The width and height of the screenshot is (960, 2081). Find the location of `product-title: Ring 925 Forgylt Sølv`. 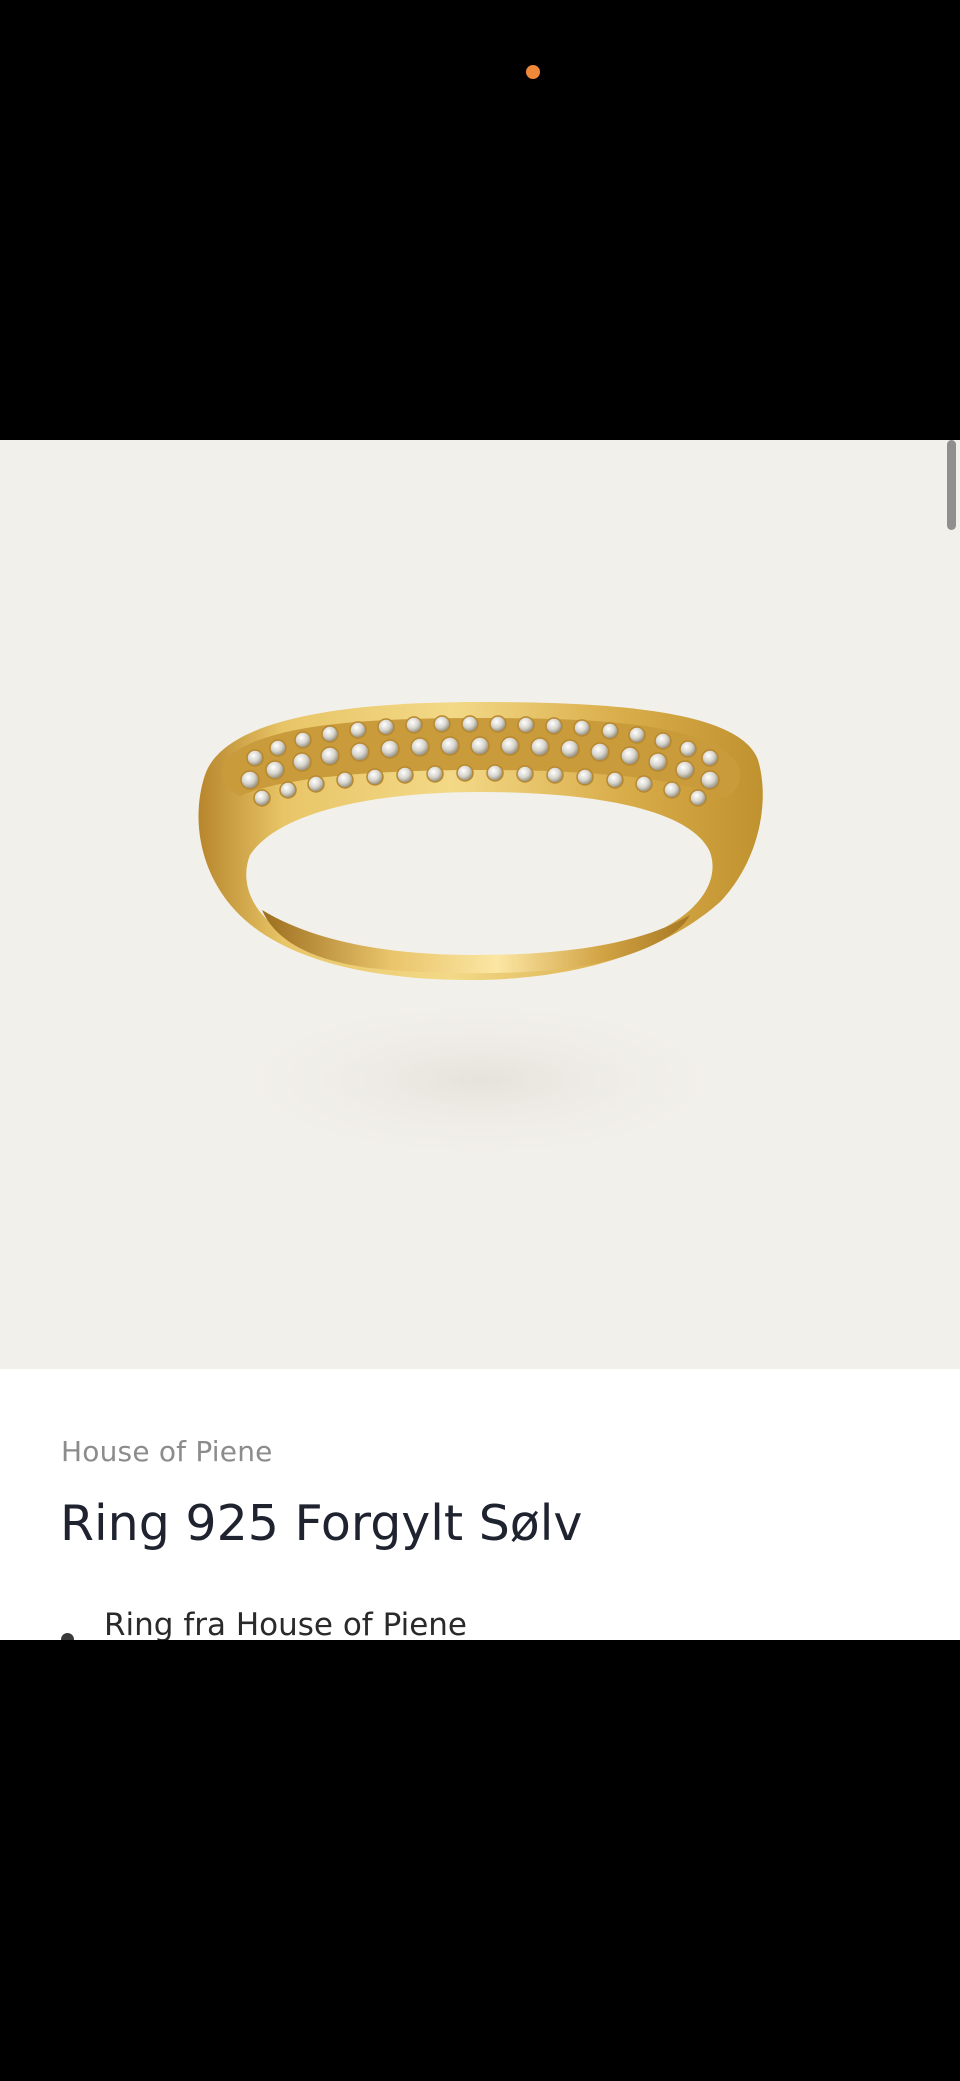

product-title: Ring 925 Forgylt Sølv is located at coordinates (321, 1523).